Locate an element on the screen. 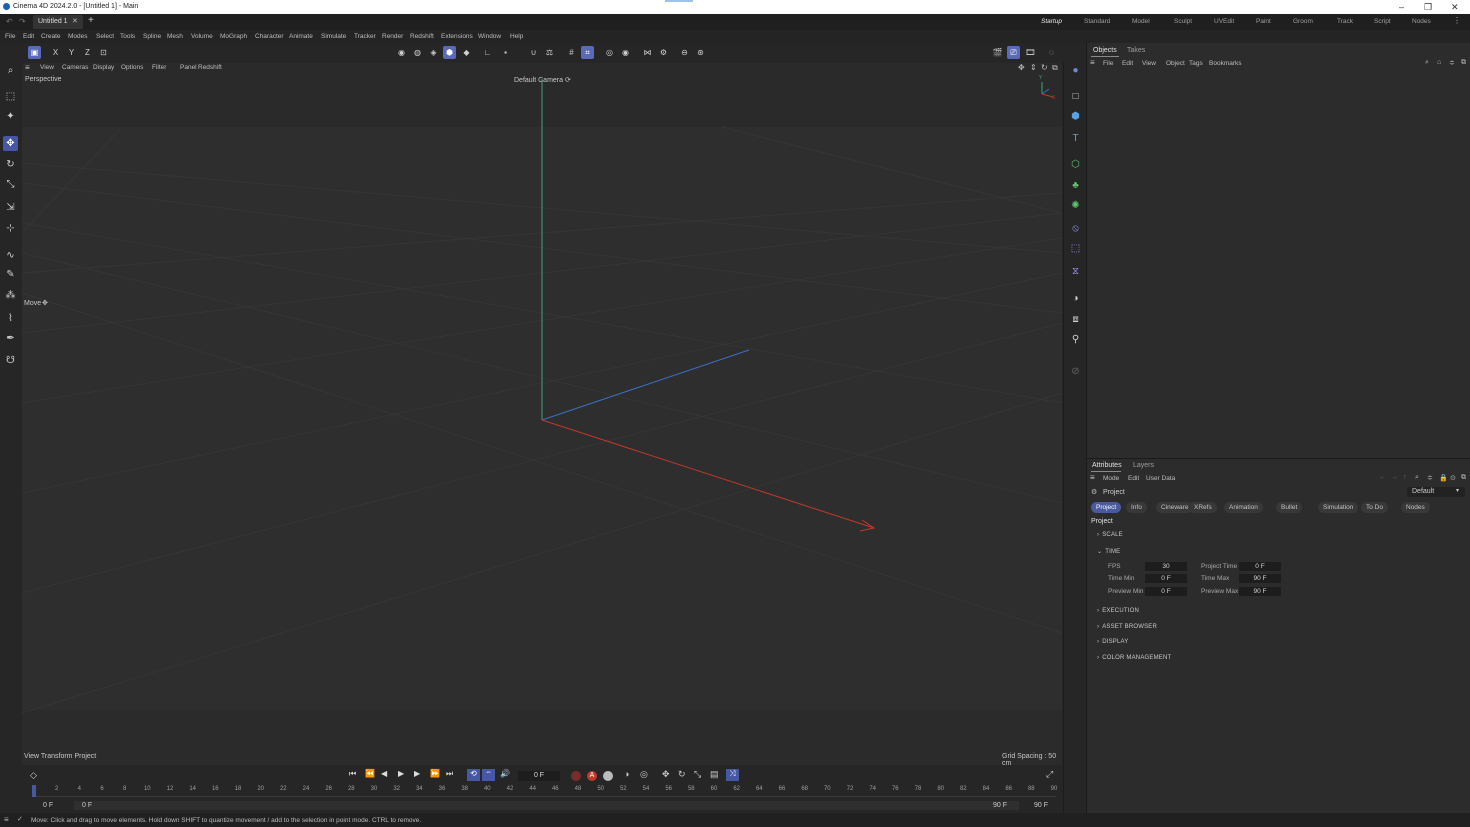 Image resolution: width=1470 pixels, height=827 pixels. tweak-mode-icon: ▪ is located at coordinates (505, 52).